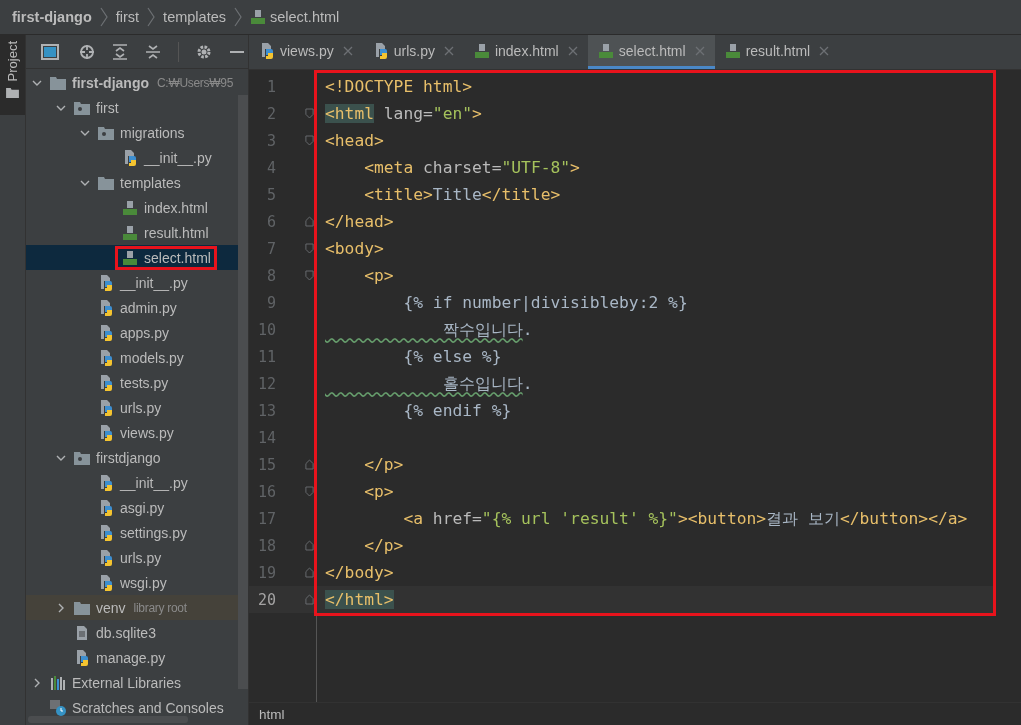 Image resolution: width=1021 pixels, height=725 pixels. What do you see at coordinates (685, 518) in the screenshot?
I see `code-line: <a href="{% url 'result' %}"><button>결과 보기</button></a>` at bounding box center [685, 518].